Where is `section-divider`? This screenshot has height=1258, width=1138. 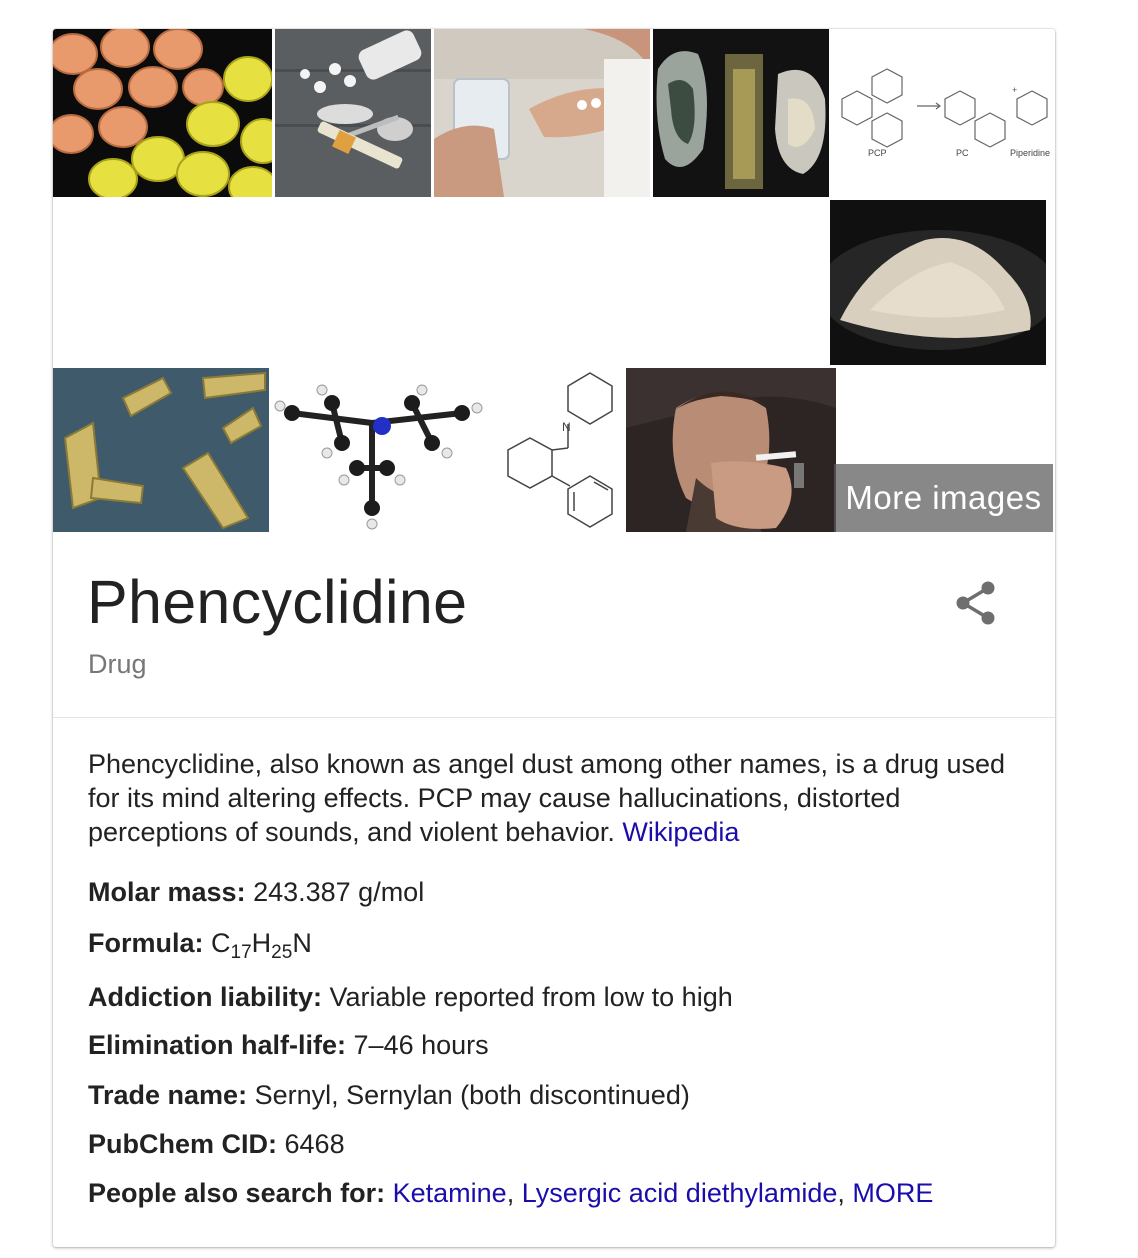 section-divider is located at coordinates (554, 717).